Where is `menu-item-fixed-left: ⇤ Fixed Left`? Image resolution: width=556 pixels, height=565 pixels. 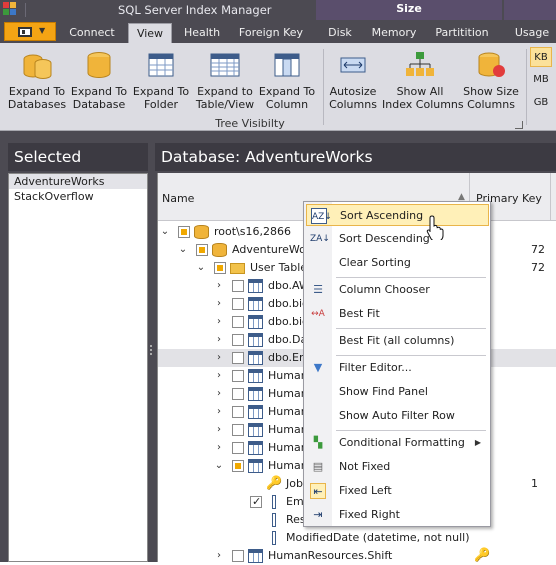 menu-item-fixed-left: ⇤ Fixed Left is located at coordinates (397, 491).